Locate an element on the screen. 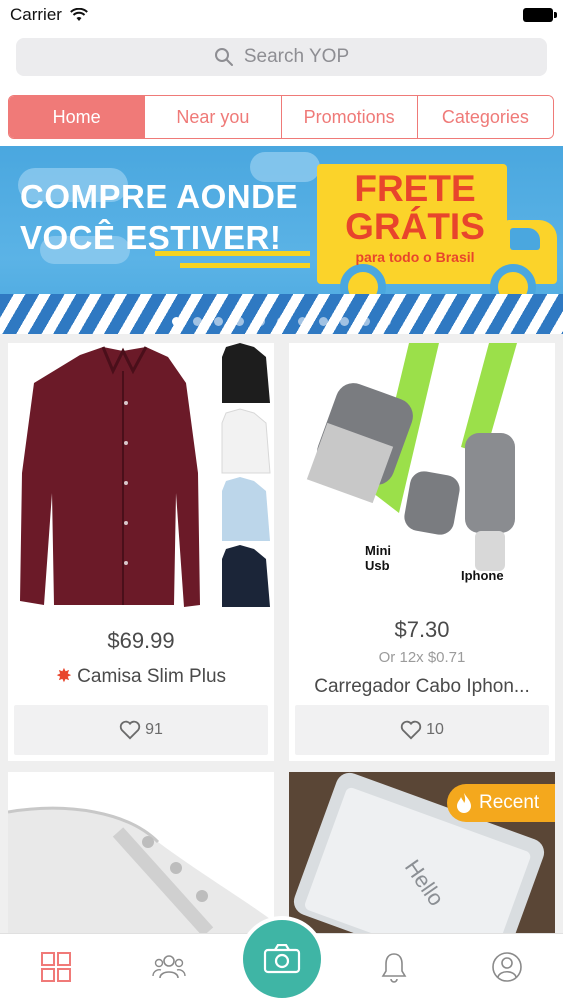  tab-categories: Categories is located at coordinates (485, 117).